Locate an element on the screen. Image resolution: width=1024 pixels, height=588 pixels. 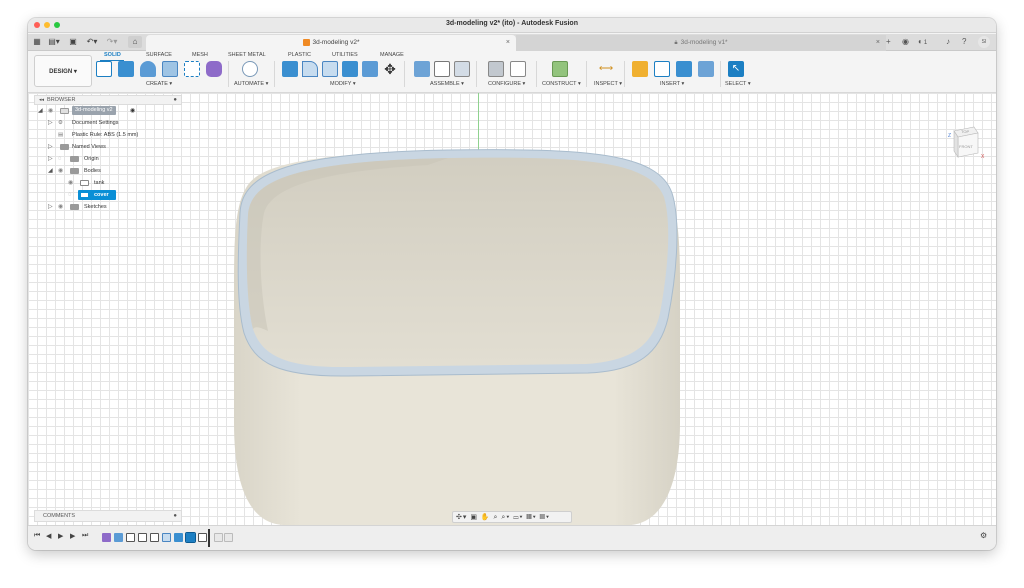
file-menu-icon: ▤▾ is located at coordinates (54, 42).